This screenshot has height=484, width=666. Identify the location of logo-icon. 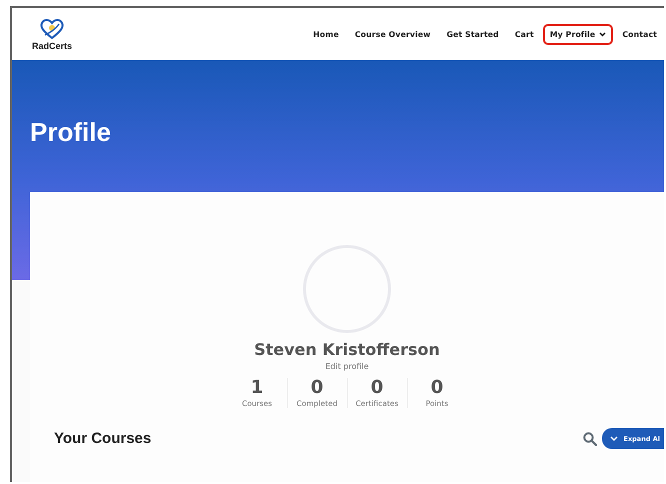
(52, 29).